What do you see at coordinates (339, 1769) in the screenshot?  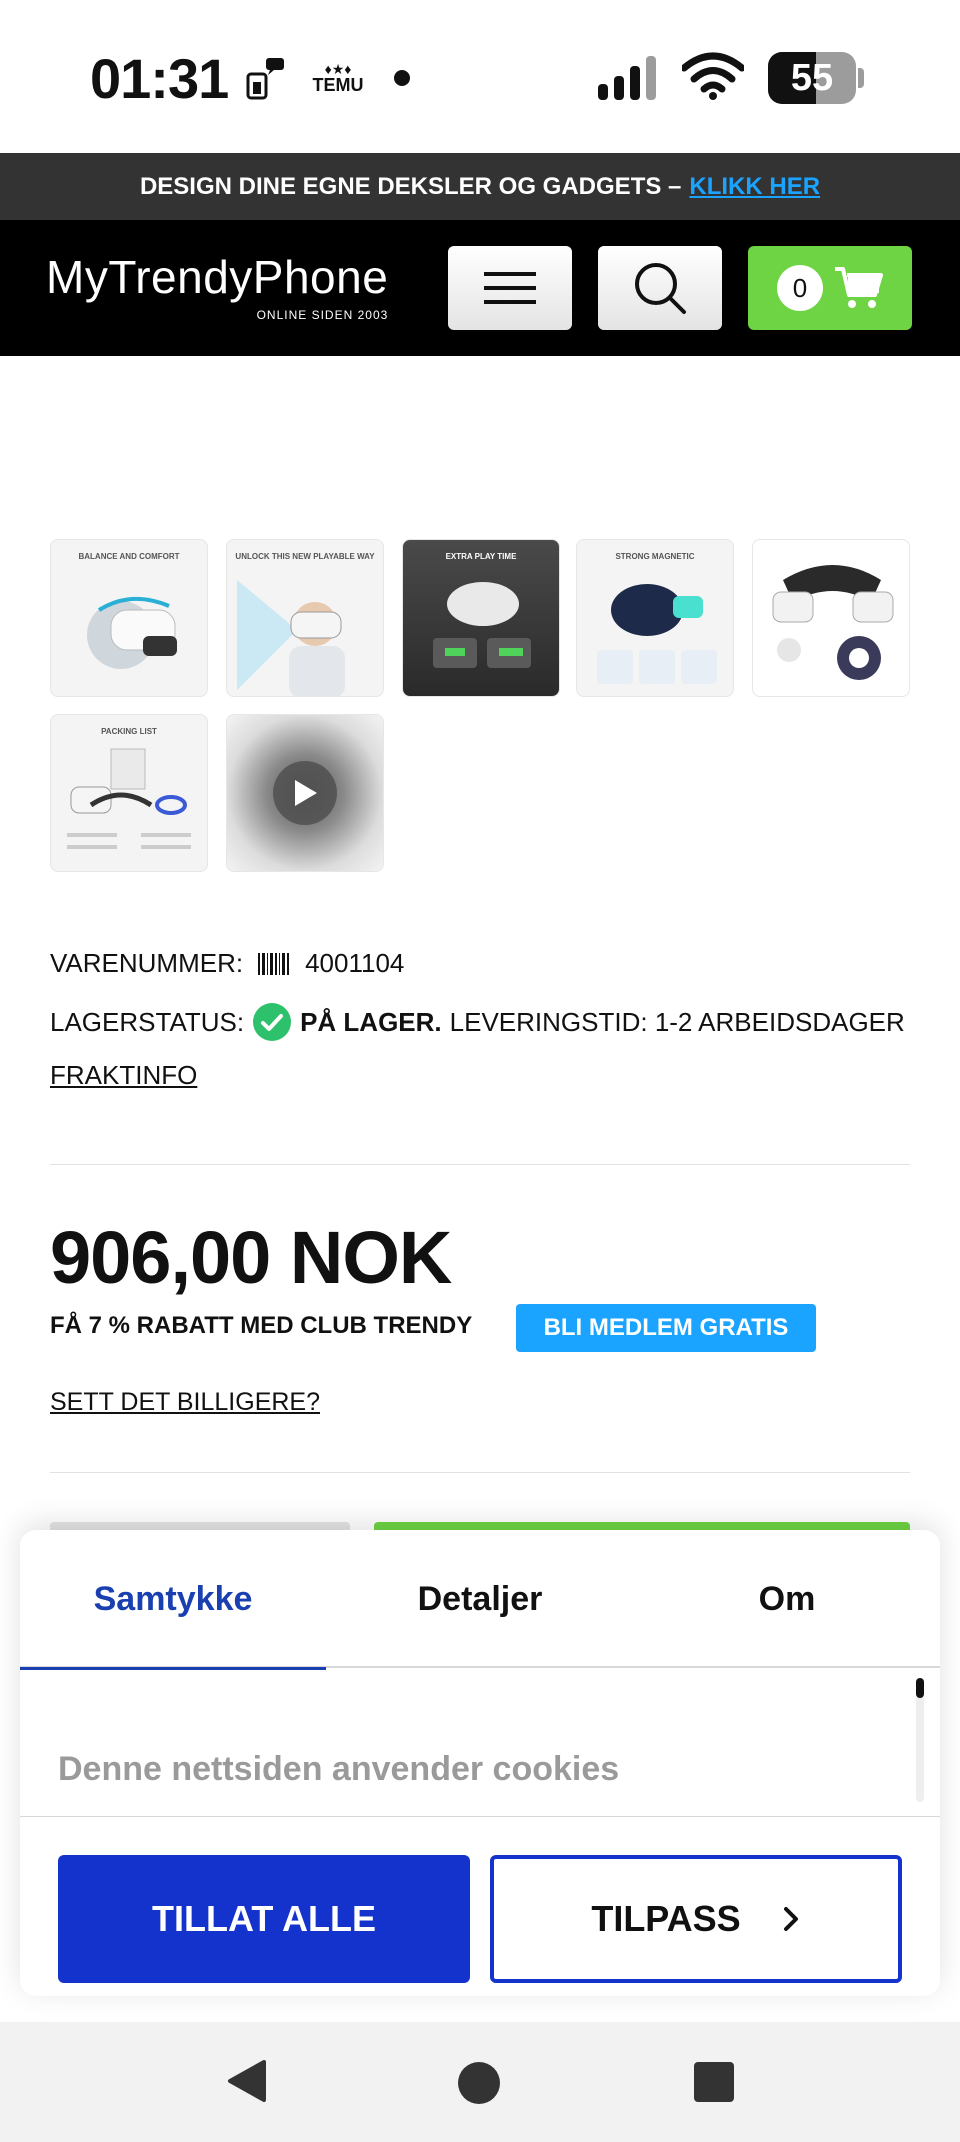 I see `cookie-heading: Denne nettsiden anvender cookies` at bounding box center [339, 1769].